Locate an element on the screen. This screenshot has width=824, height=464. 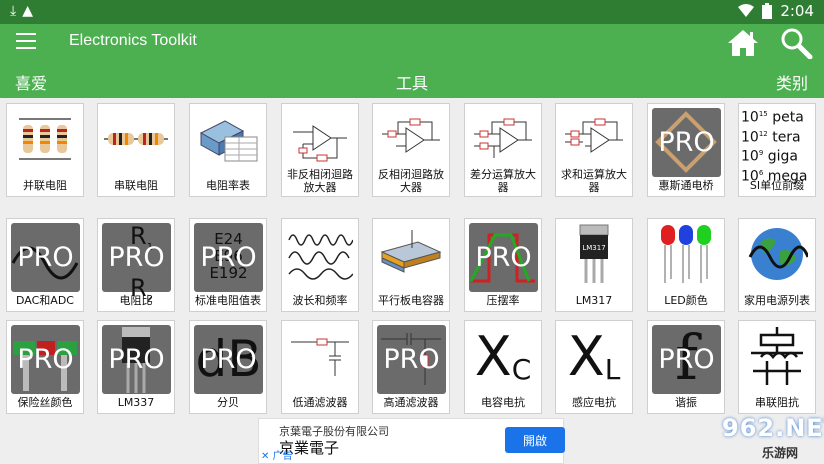
tile-label: 电阻比 is located at coordinates (136, 300).